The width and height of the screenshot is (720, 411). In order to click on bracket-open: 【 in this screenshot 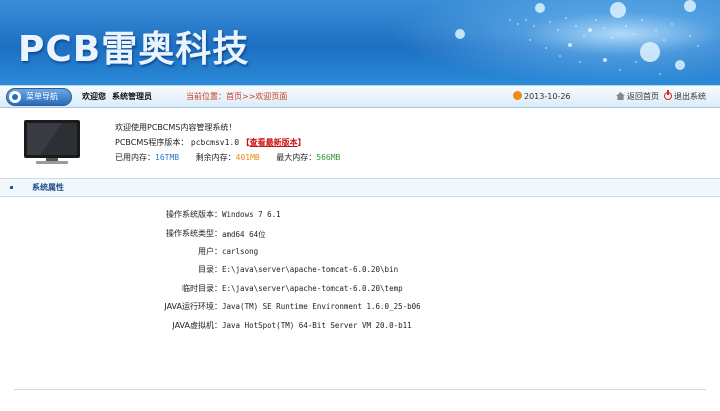, I will do `click(245, 142)`.